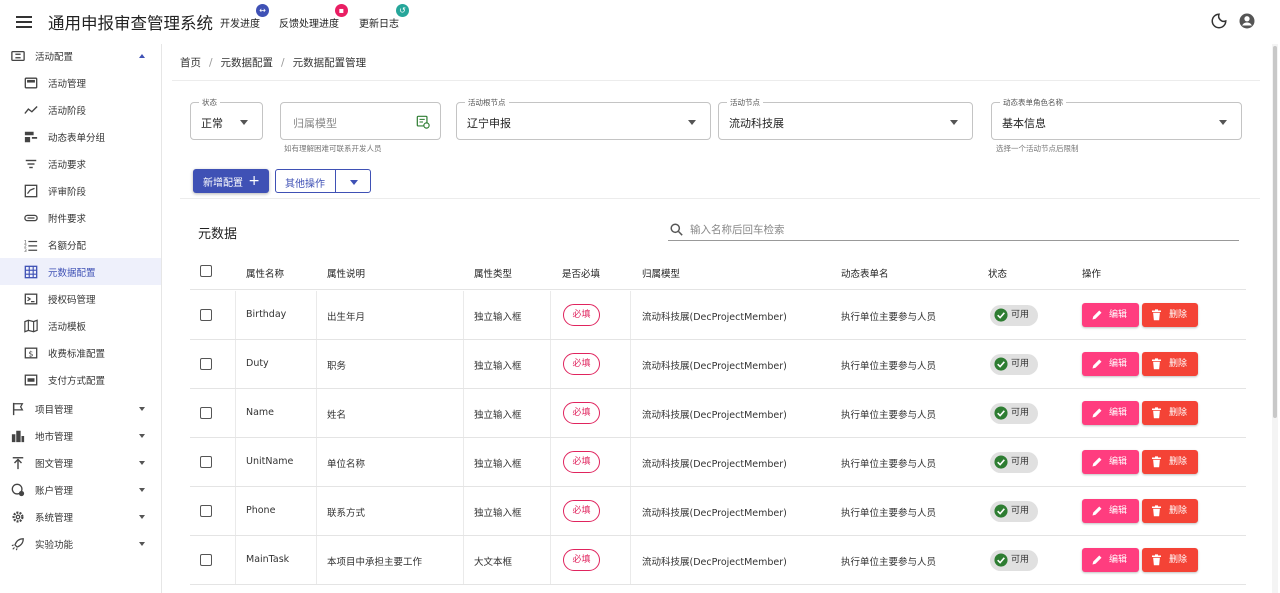 The width and height of the screenshot is (1280, 593). I want to click on sidebar-group-label: 实验功能, so click(54, 545).